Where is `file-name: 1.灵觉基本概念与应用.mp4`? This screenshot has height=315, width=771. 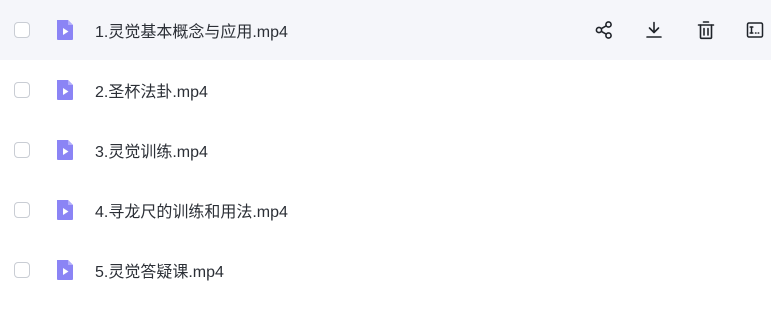 file-name: 1.灵觉基本概念与应用.mp4 is located at coordinates (191, 30).